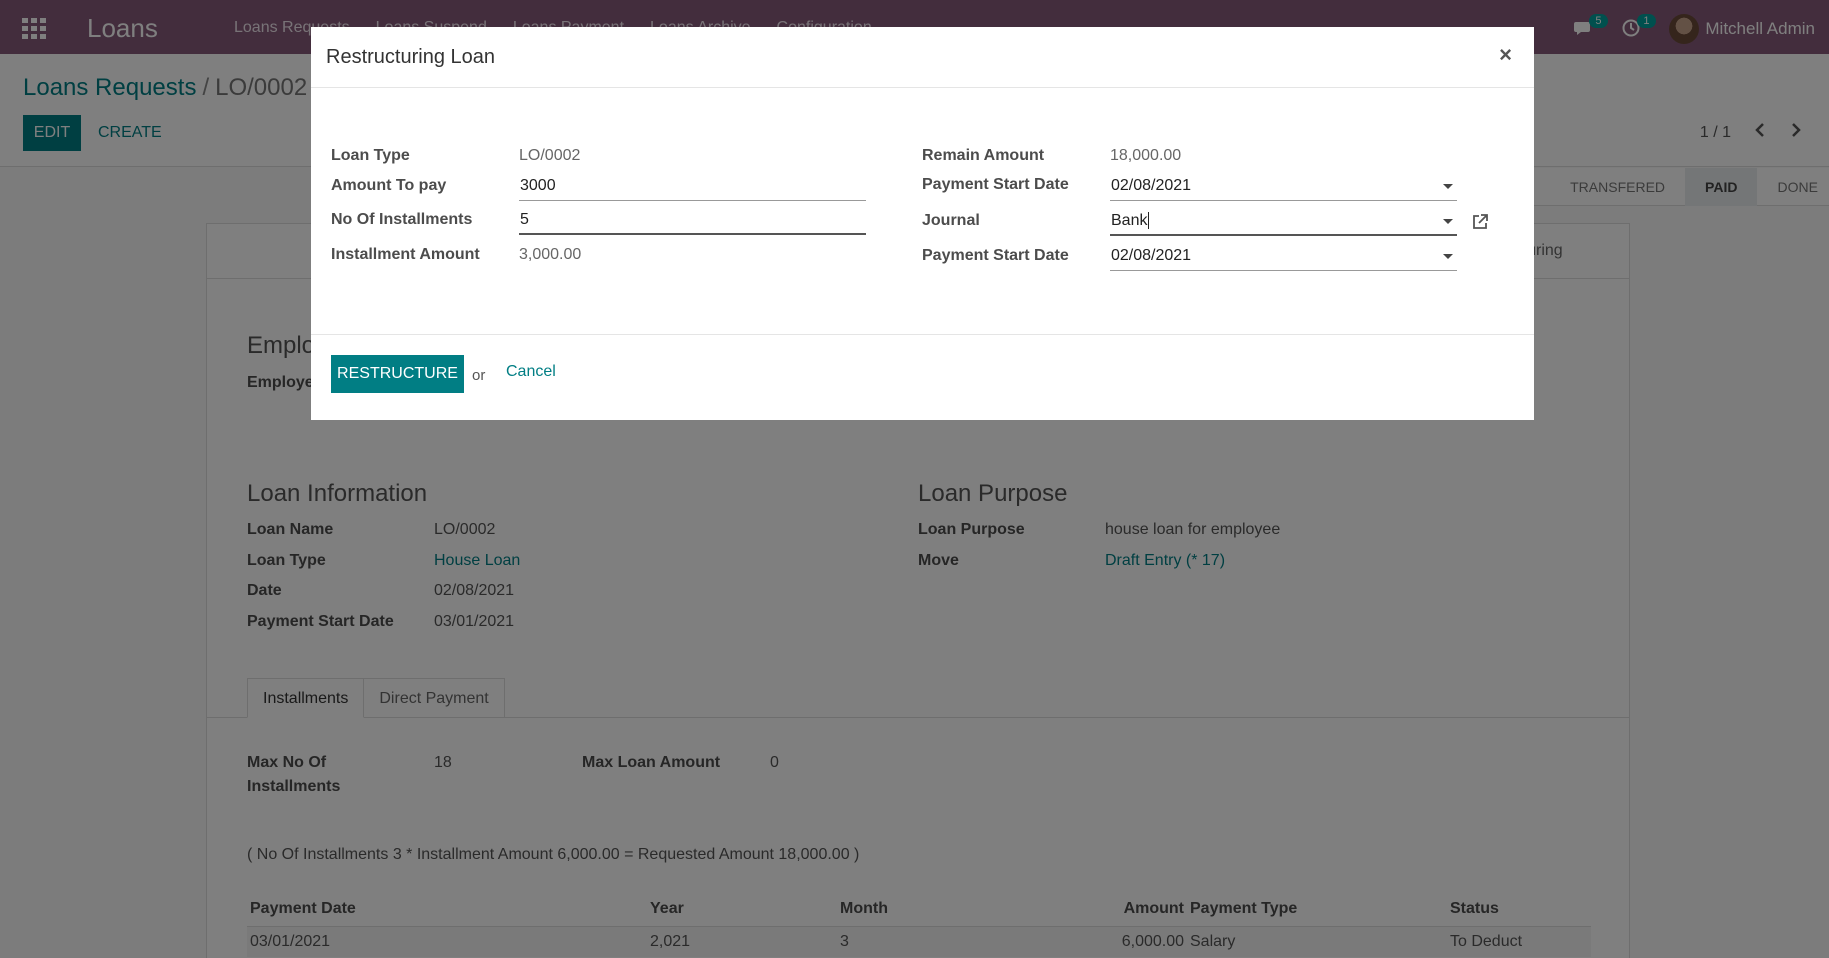  I want to click on payment-start-date-select: 02/08/2021, so click(1283, 187).